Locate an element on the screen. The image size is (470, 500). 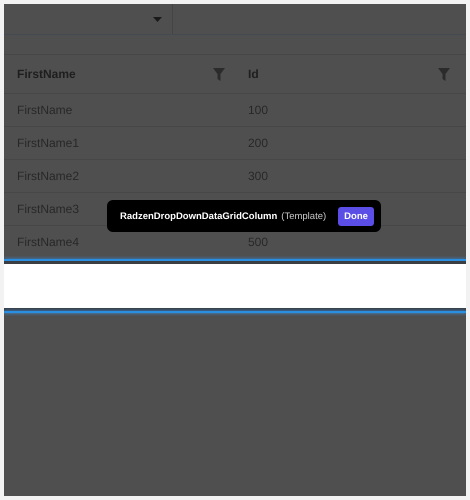
component-tag: (Template) is located at coordinates (303, 216).